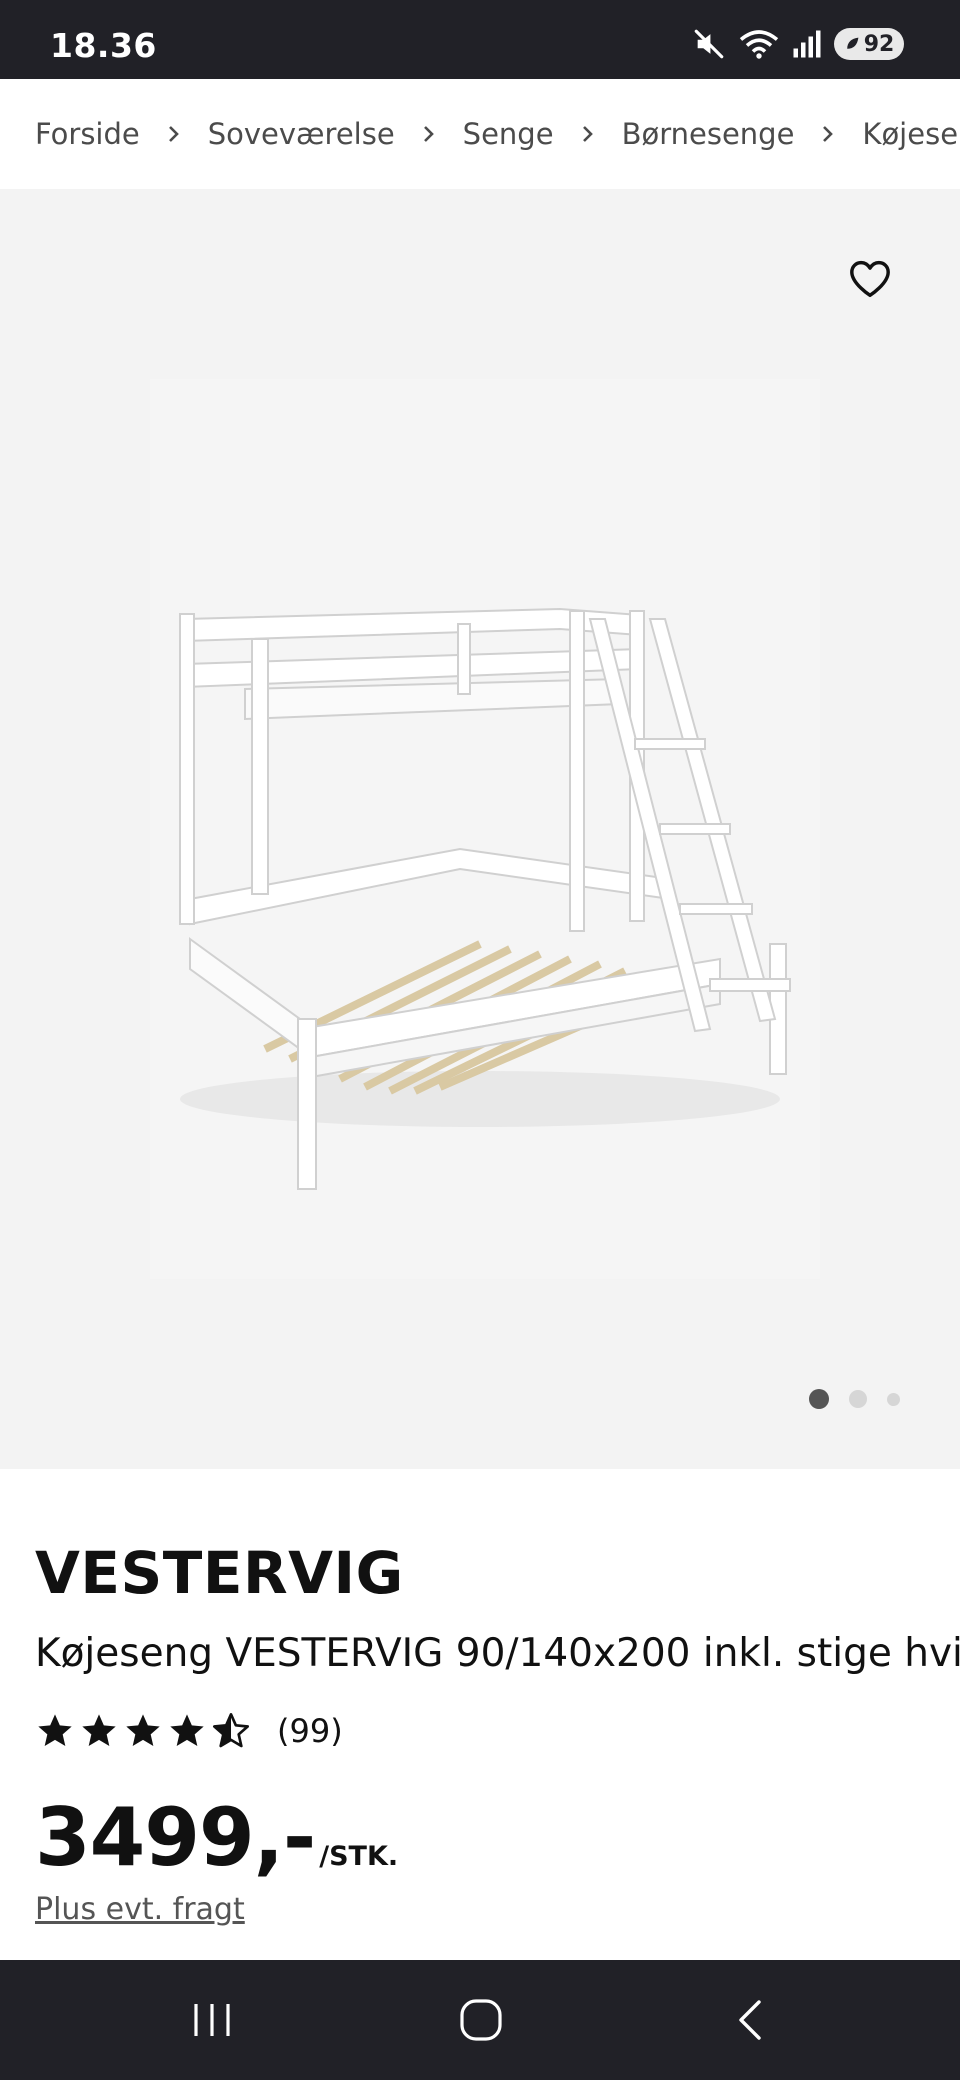 The width and height of the screenshot is (960, 2080). Describe the element at coordinates (480, 39) in the screenshot. I see `status-bar: 18.36 92` at that location.